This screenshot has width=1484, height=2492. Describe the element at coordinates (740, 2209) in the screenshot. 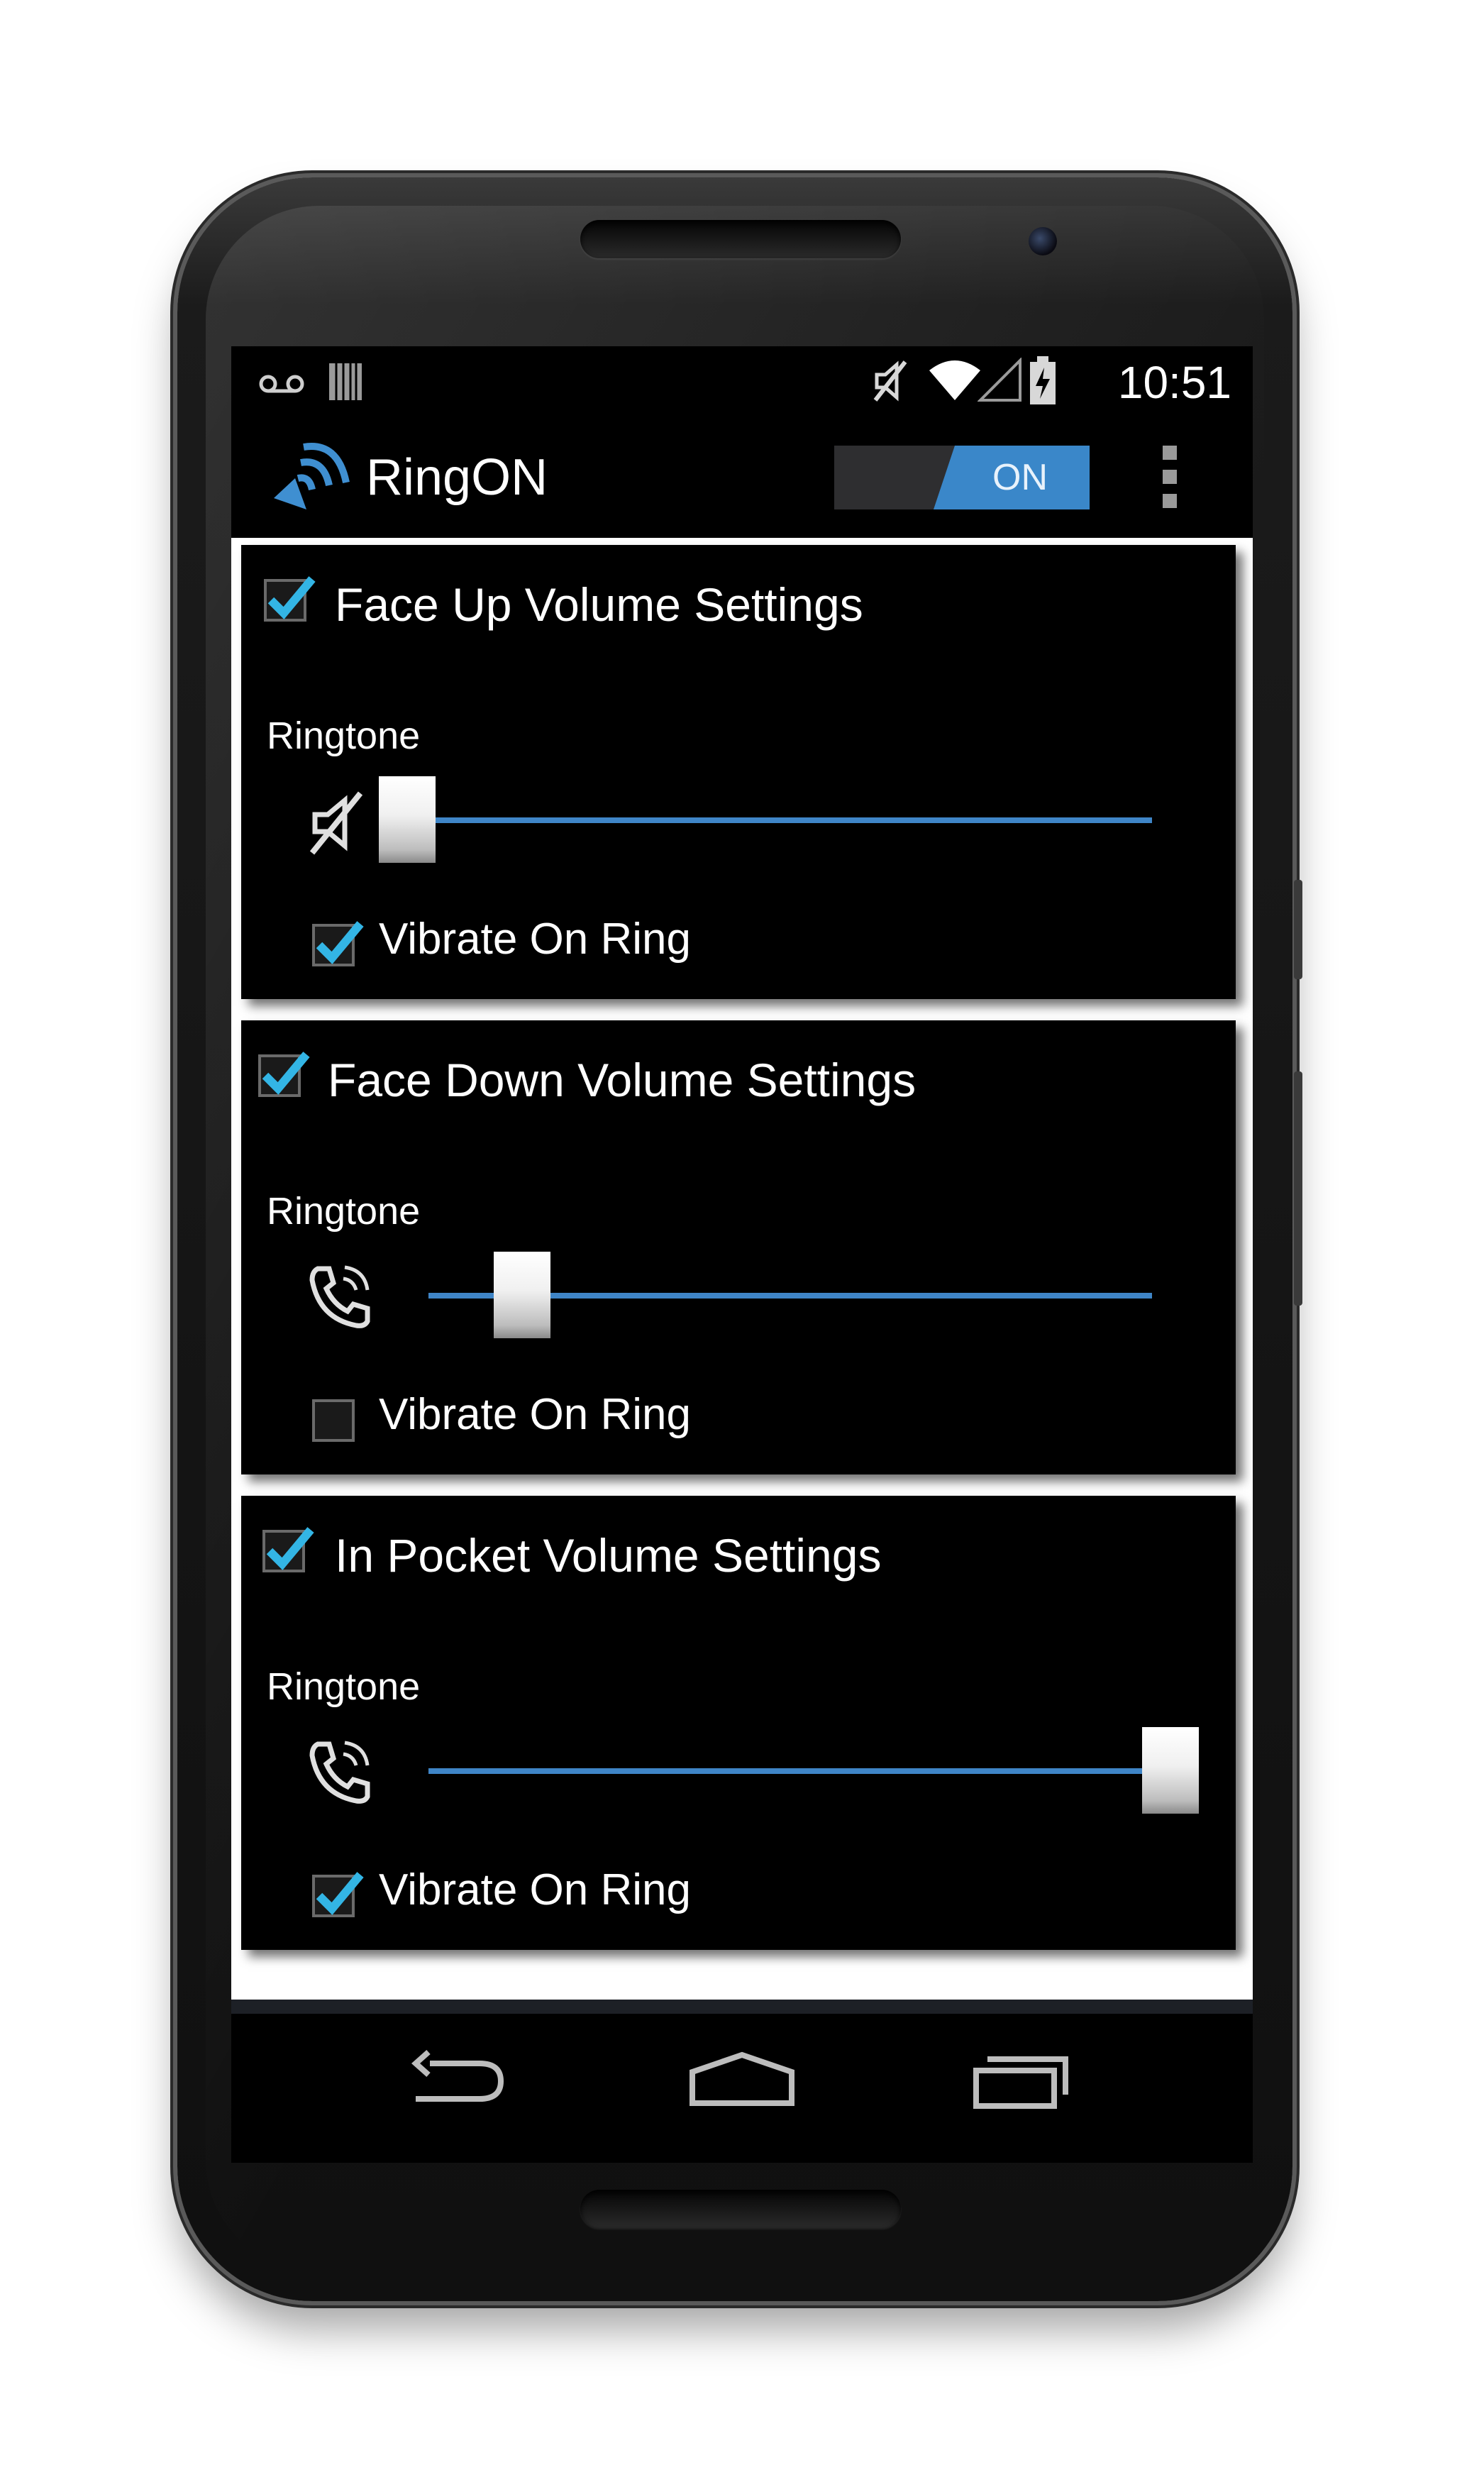

I see `bottom-speaker` at that location.